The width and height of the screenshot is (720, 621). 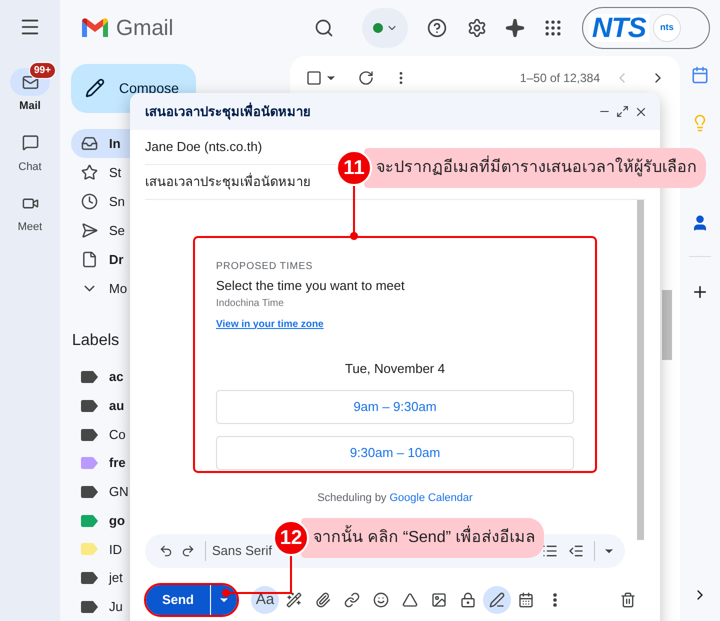 What do you see at coordinates (117, 521) in the screenshot?
I see `label-name: go` at bounding box center [117, 521].